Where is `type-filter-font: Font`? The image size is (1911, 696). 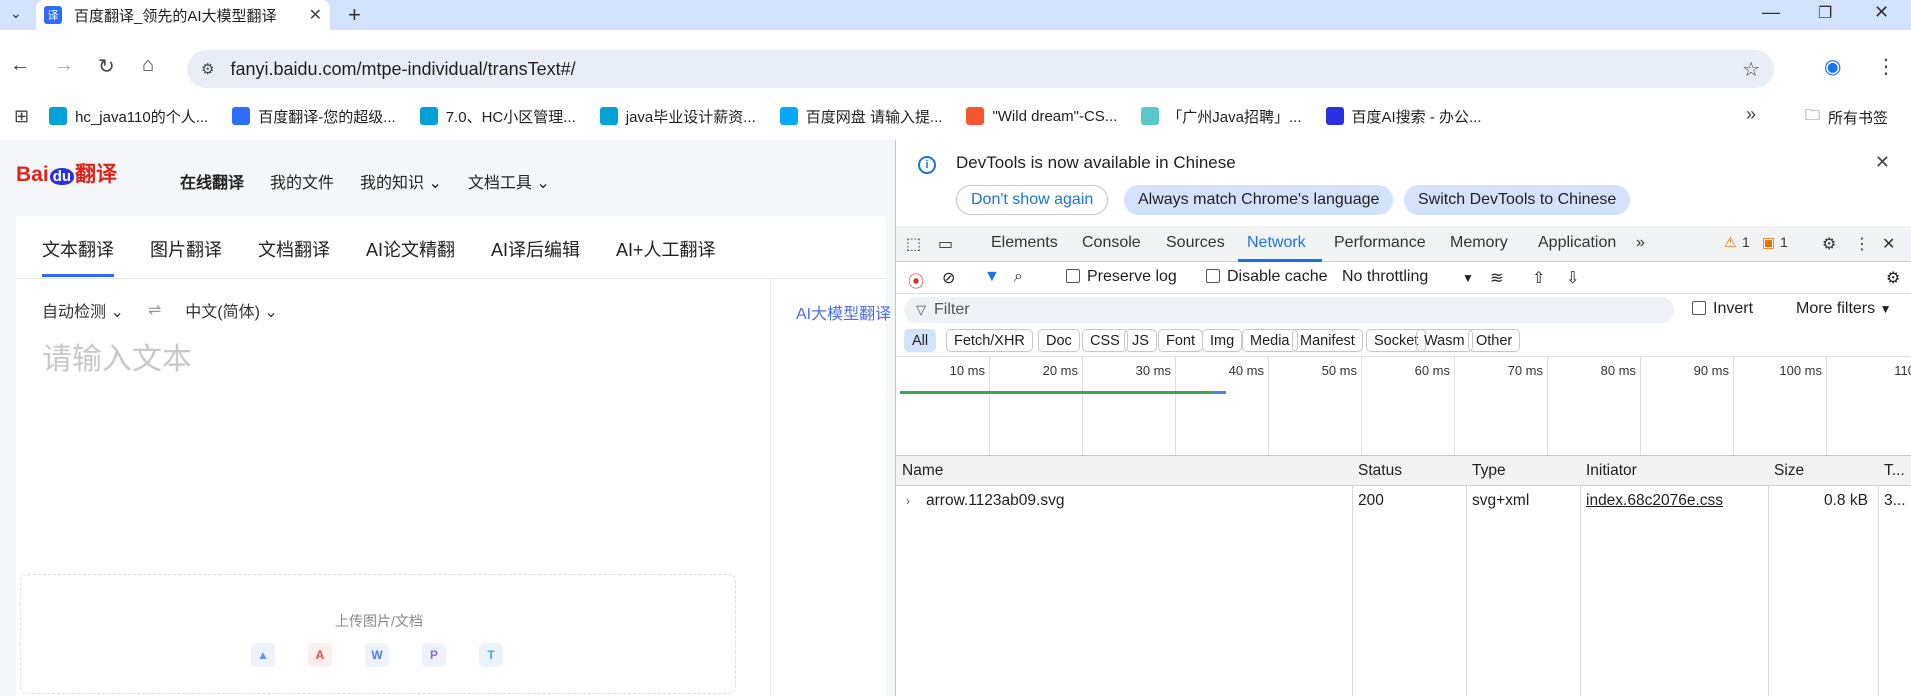
type-filter-font: Font is located at coordinates (1181, 340).